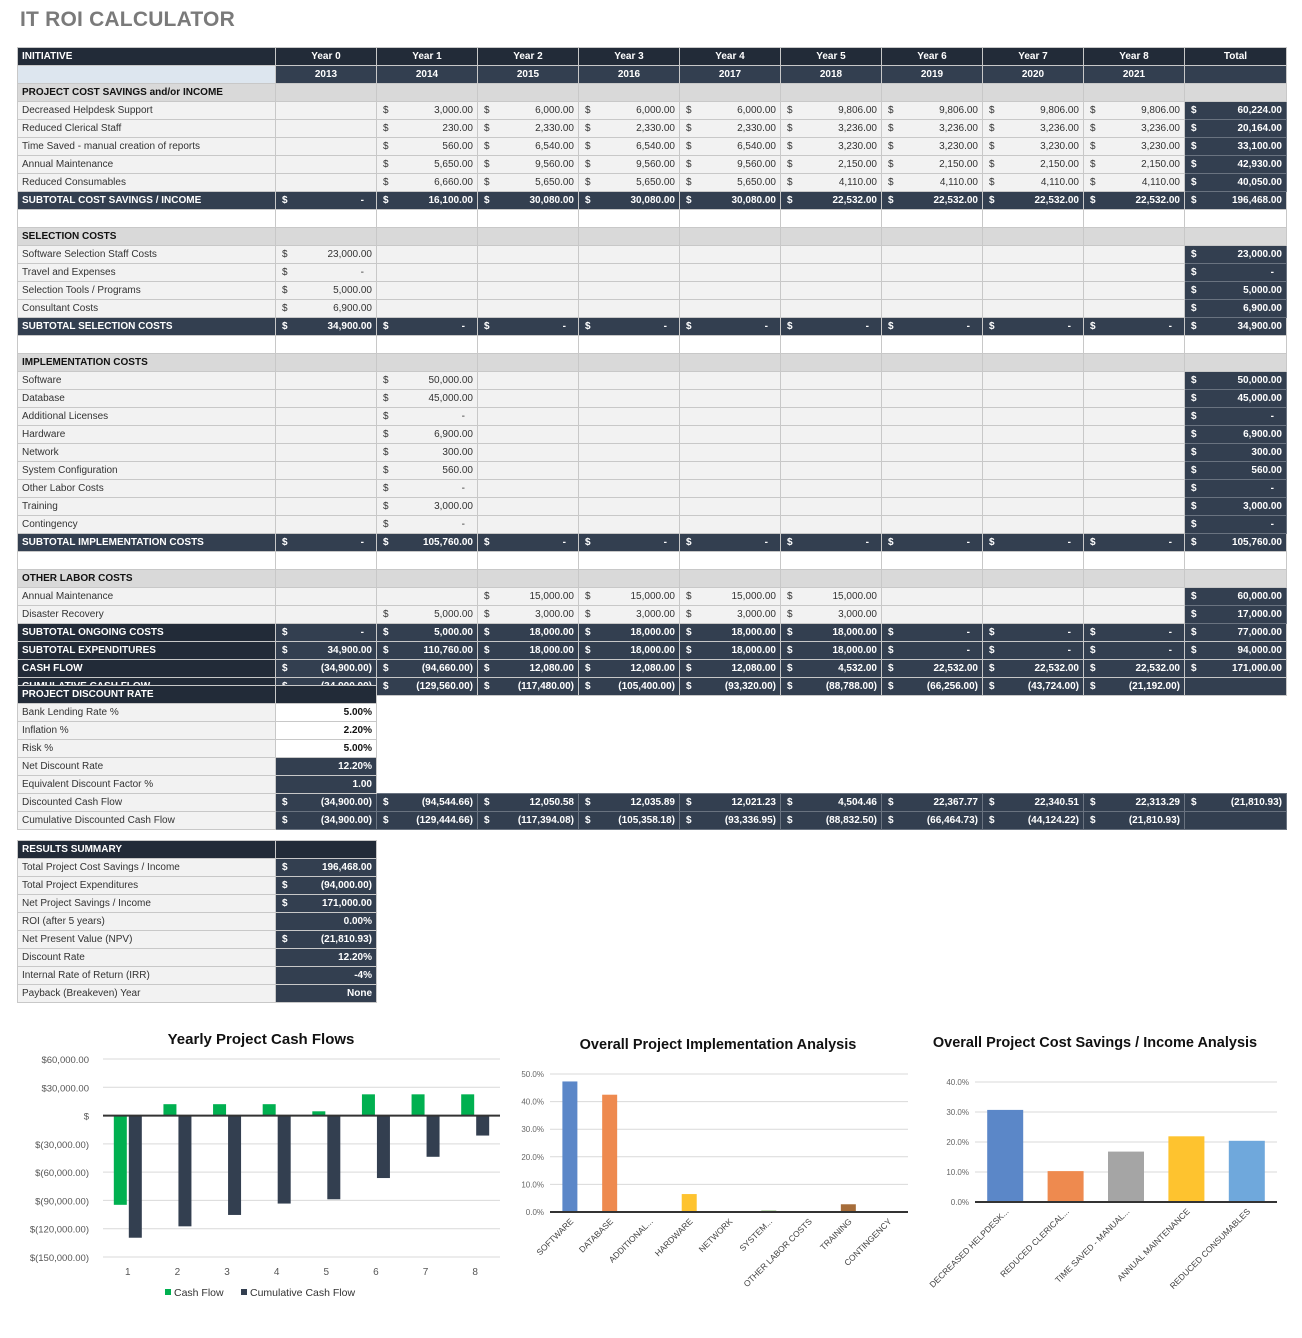 Image resolution: width=1302 pixels, height=1338 pixels. What do you see at coordinates (427, 452) in the screenshot?
I see `value-cell: $300.00` at bounding box center [427, 452].